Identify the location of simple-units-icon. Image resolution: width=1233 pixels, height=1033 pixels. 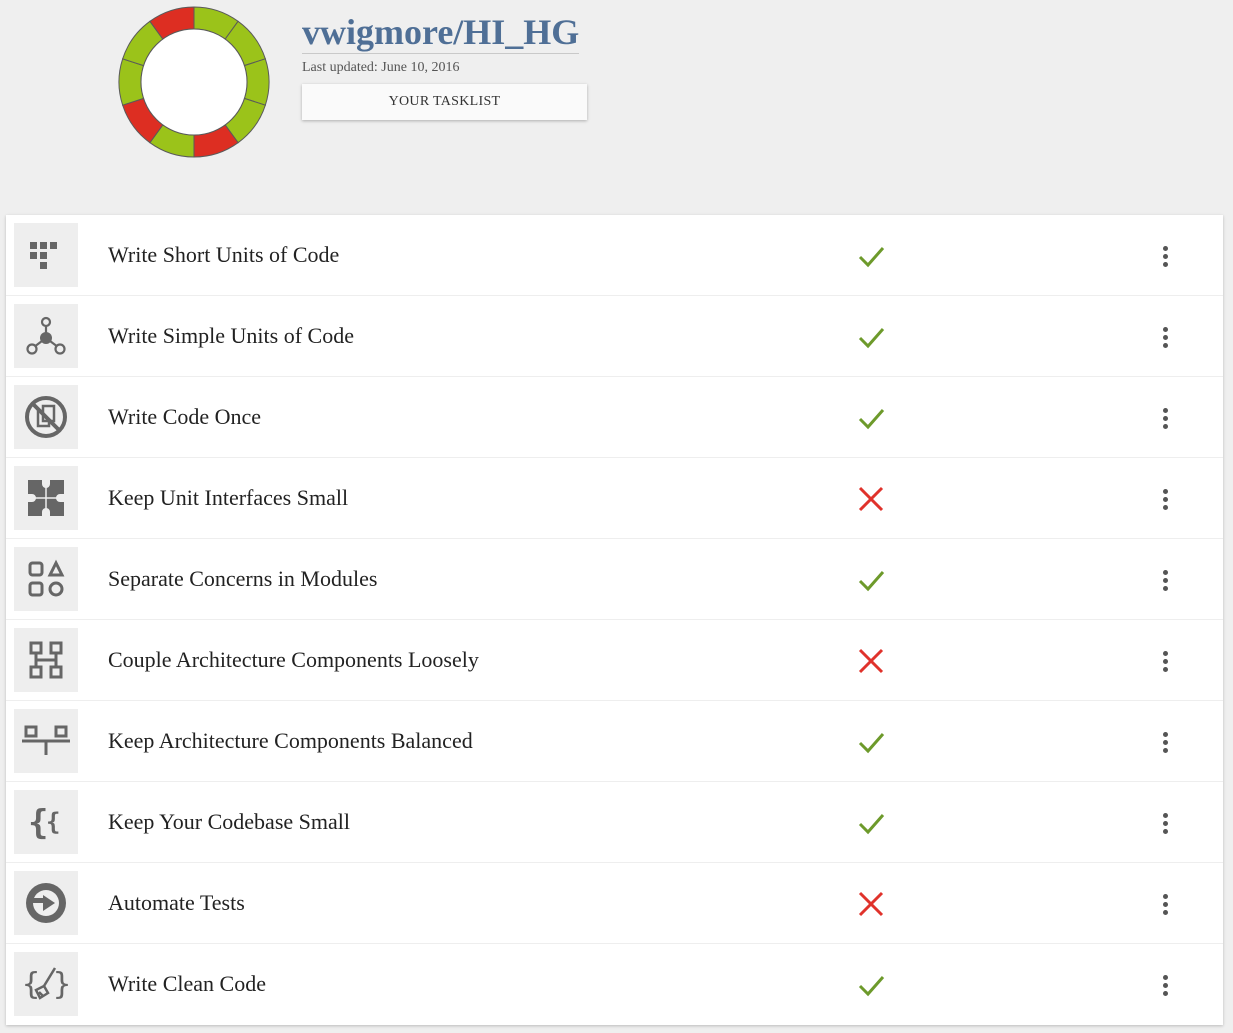
(46, 335).